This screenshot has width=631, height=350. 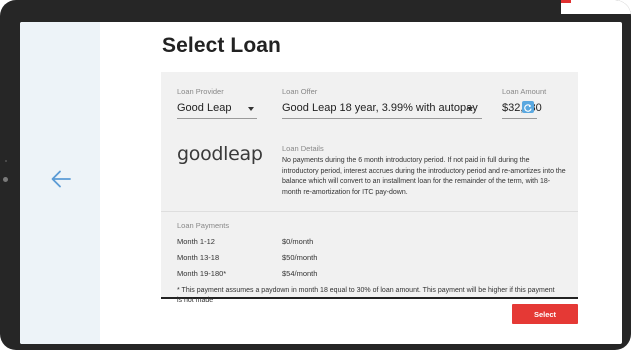 What do you see at coordinates (524, 91) in the screenshot?
I see `loan-amount-label: Loan Amount` at bounding box center [524, 91].